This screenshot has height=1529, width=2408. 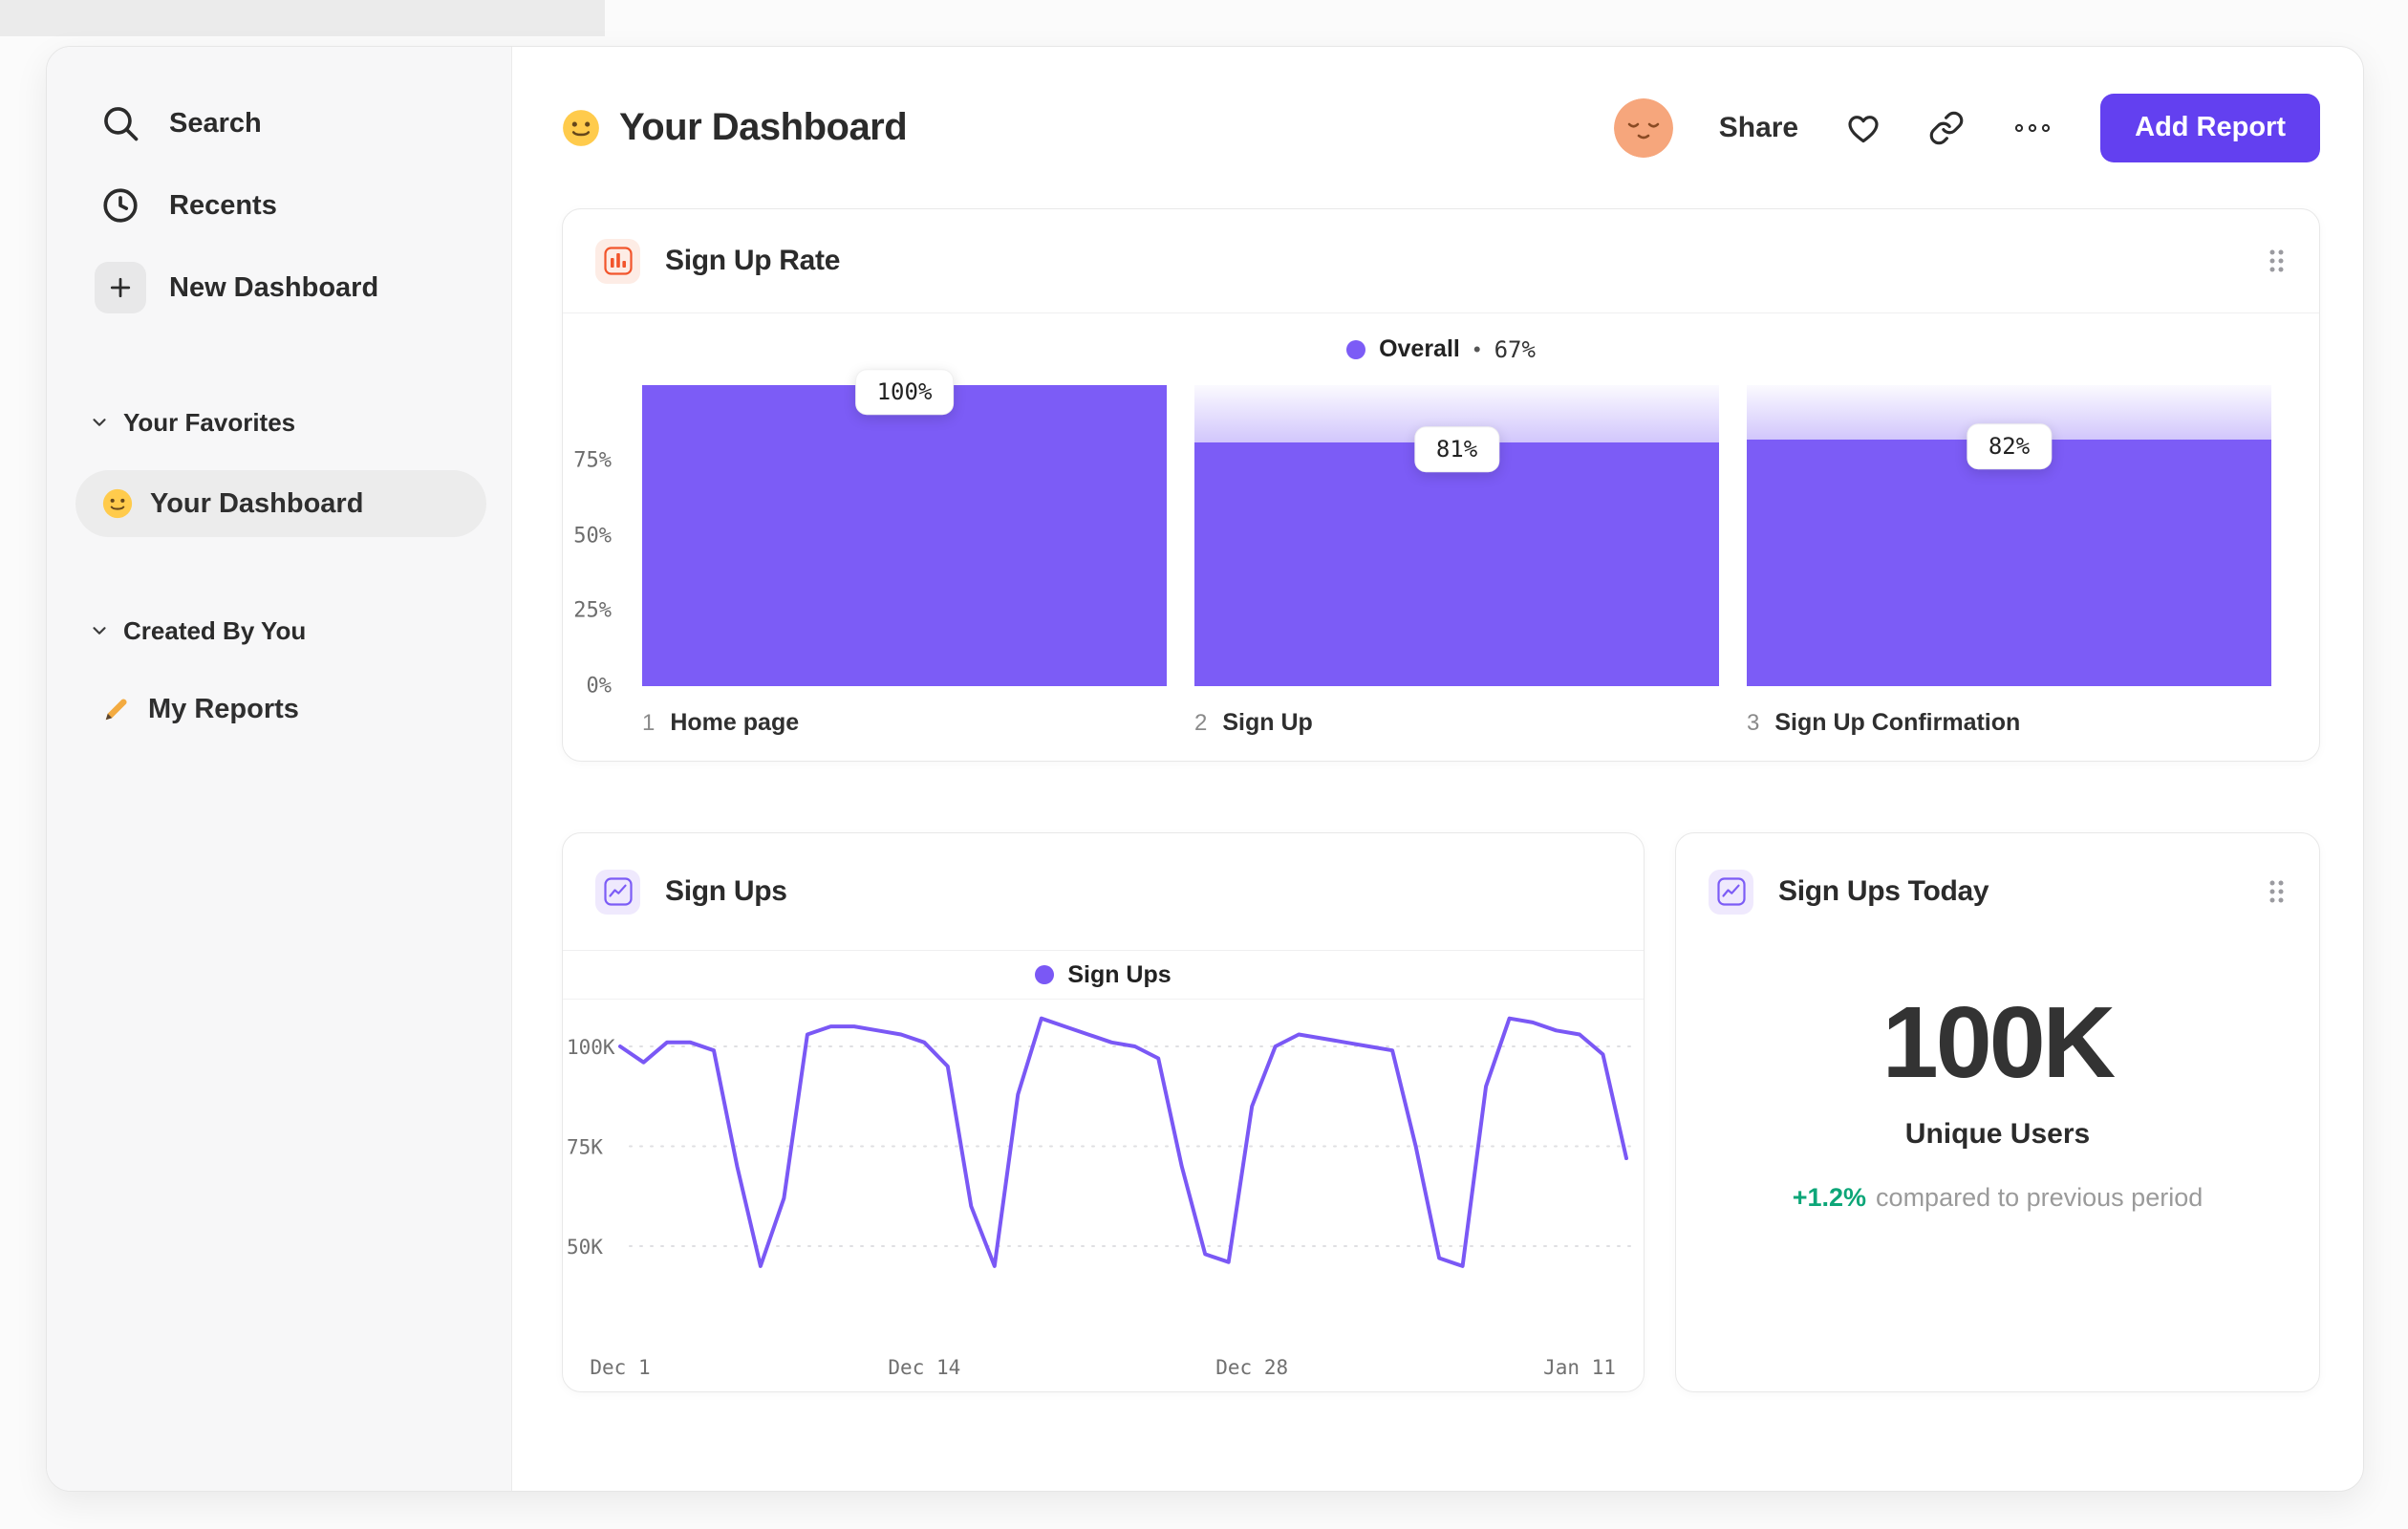 I want to click on section-title: Created By You, so click(x=215, y=630).